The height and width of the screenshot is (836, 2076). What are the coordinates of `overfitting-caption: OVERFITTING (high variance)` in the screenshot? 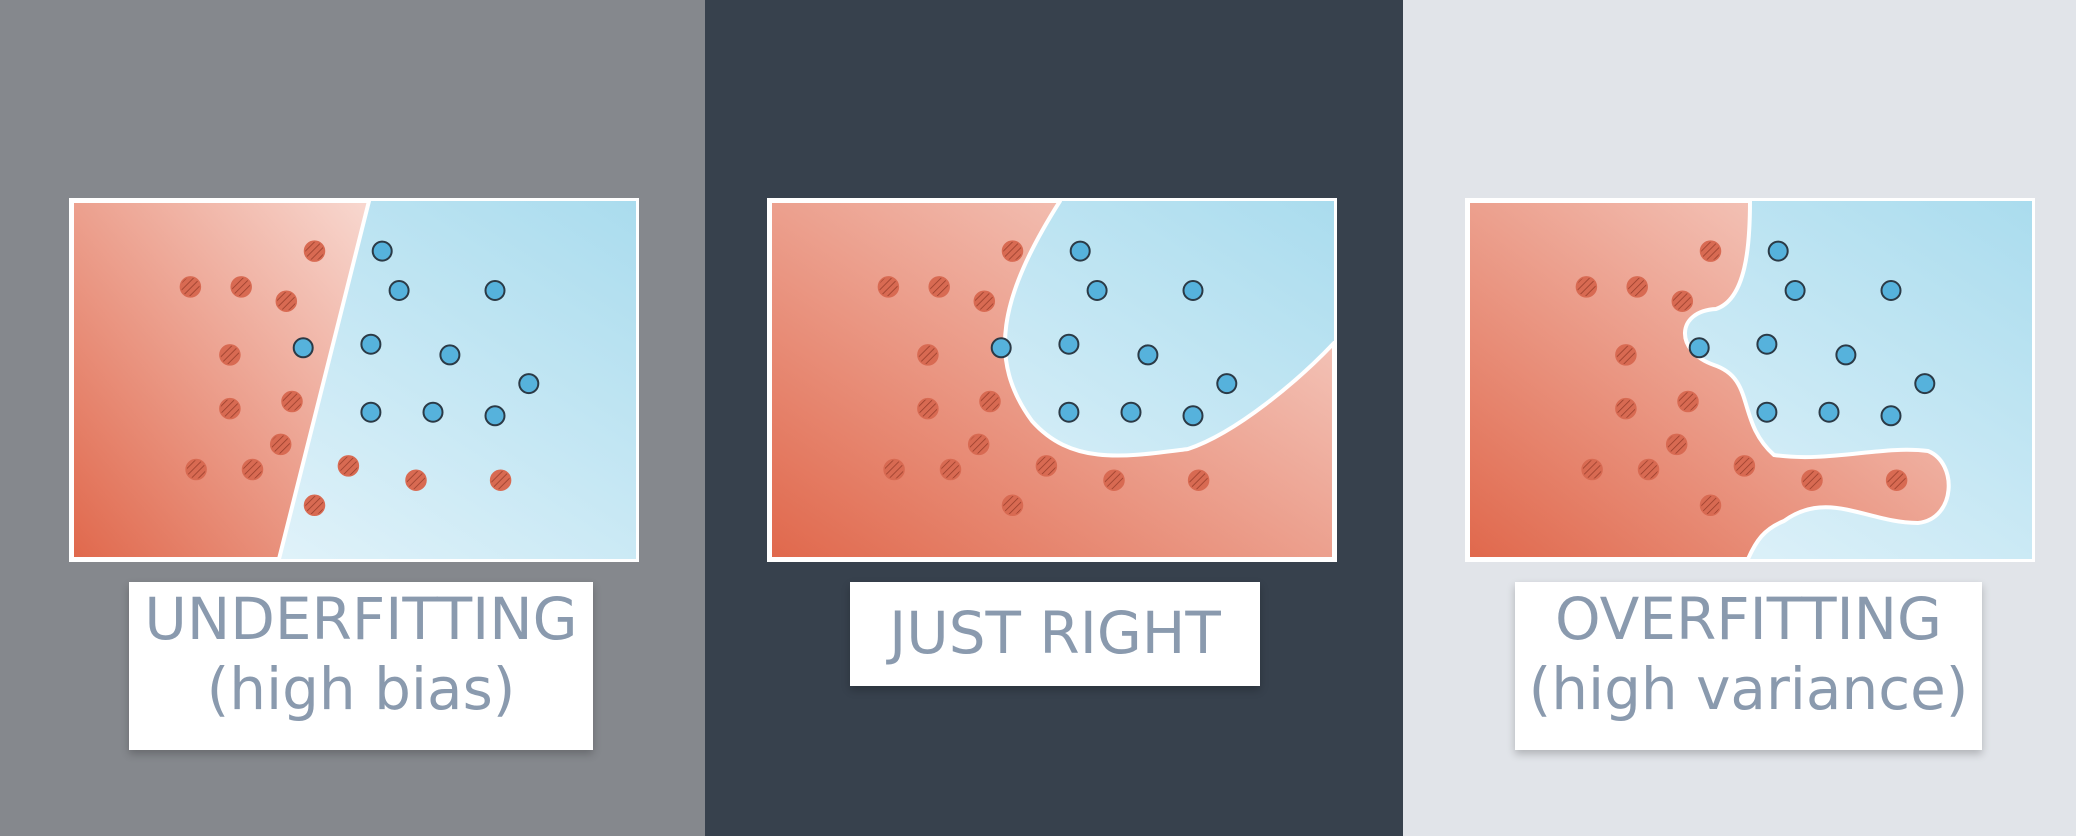 It's located at (1748, 666).